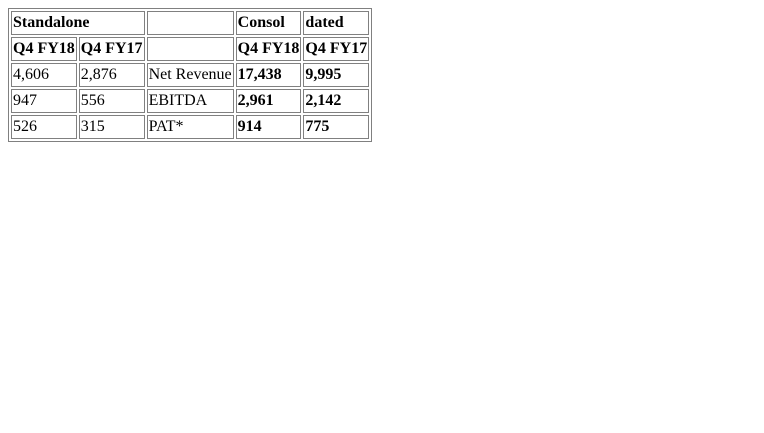 Image resolution: width=764 pixels, height=433 pixels. What do you see at coordinates (111, 75) in the screenshot?
I see `standalone-q4fy17-cell: 2,876` at bounding box center [111, 75].